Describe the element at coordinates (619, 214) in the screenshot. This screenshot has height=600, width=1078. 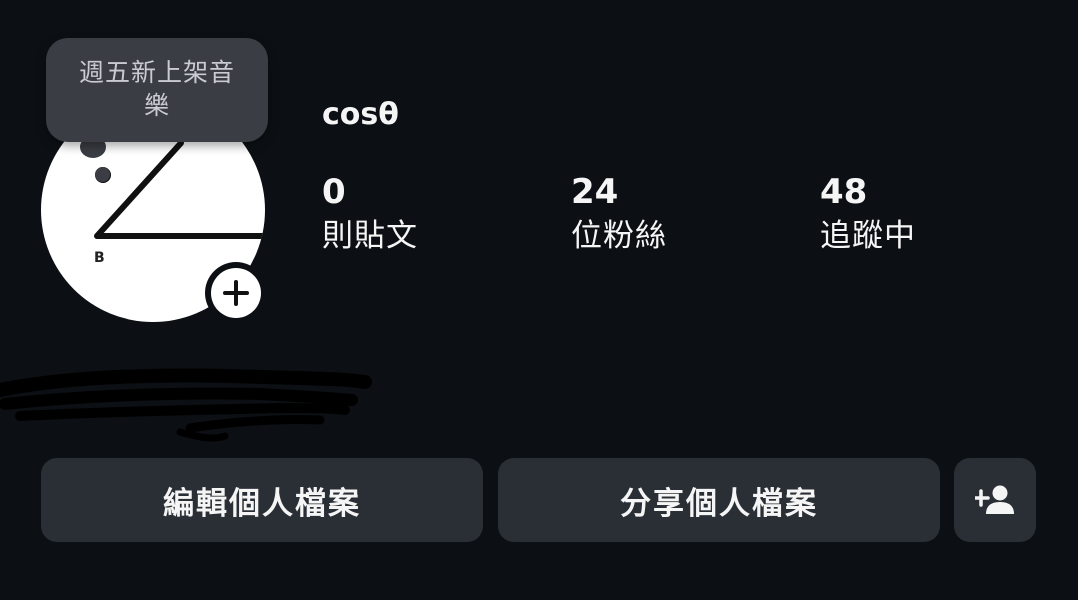
I see `stat-followers: 24 位粉絲` at that location.